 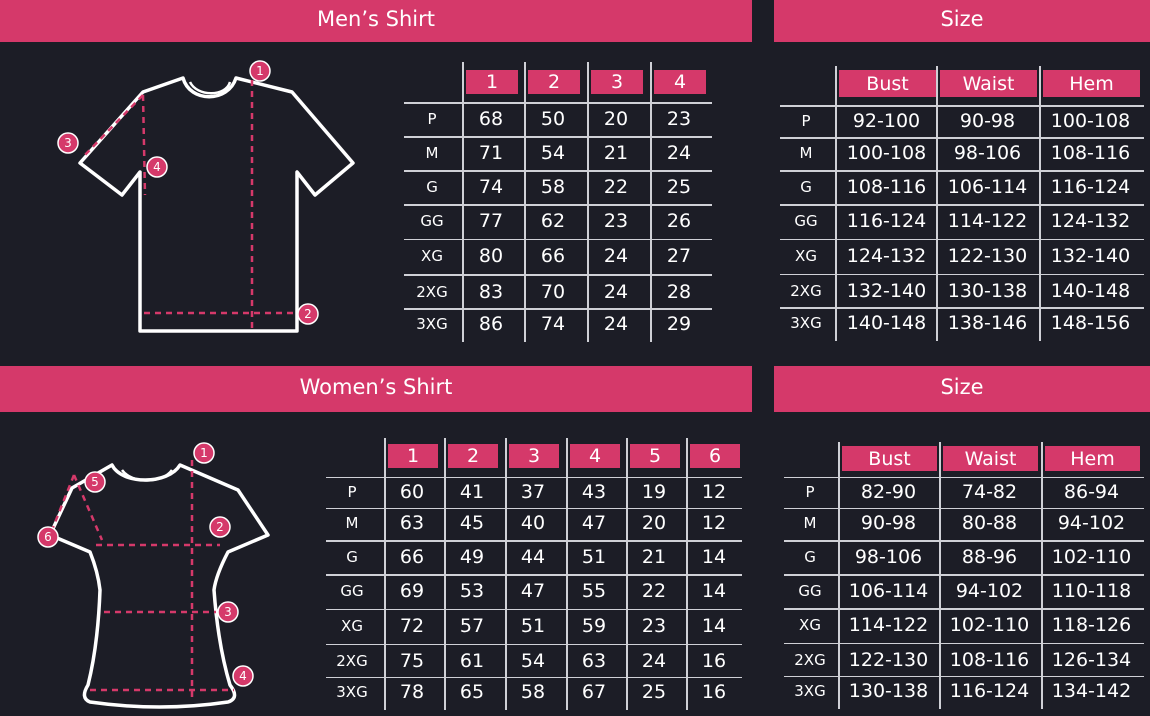 I want to click on table-cell: 118-126, so click(x=1091, y=625).